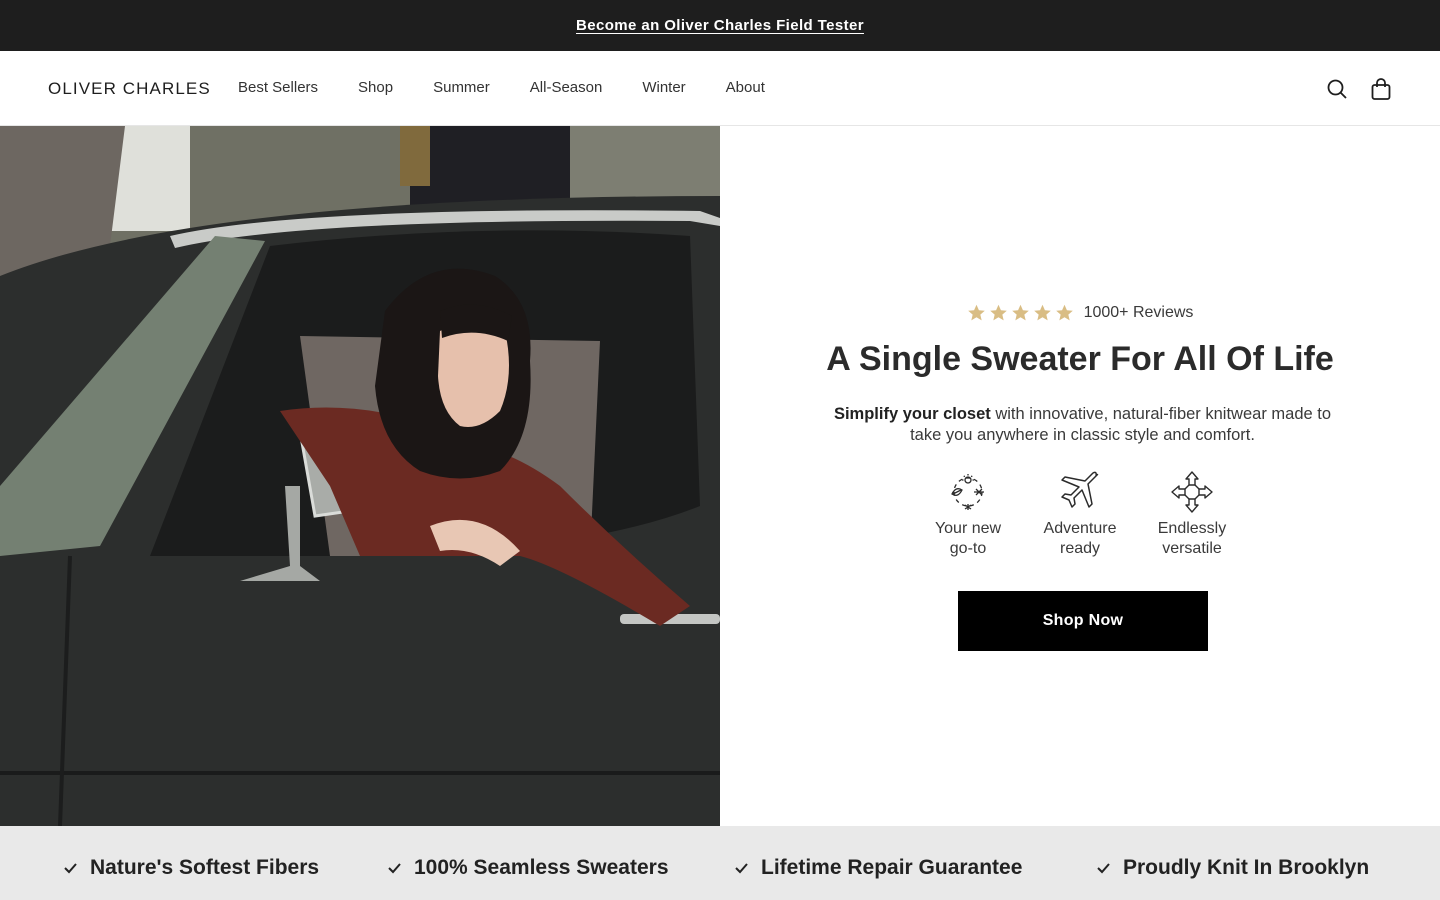 The image size is (1440, 900). What do you see at coordinates (1232, 868) in the screenshot?
I see `usp-item: Proudly Knit In Brooklyn` at bounding box center [1232, 868].